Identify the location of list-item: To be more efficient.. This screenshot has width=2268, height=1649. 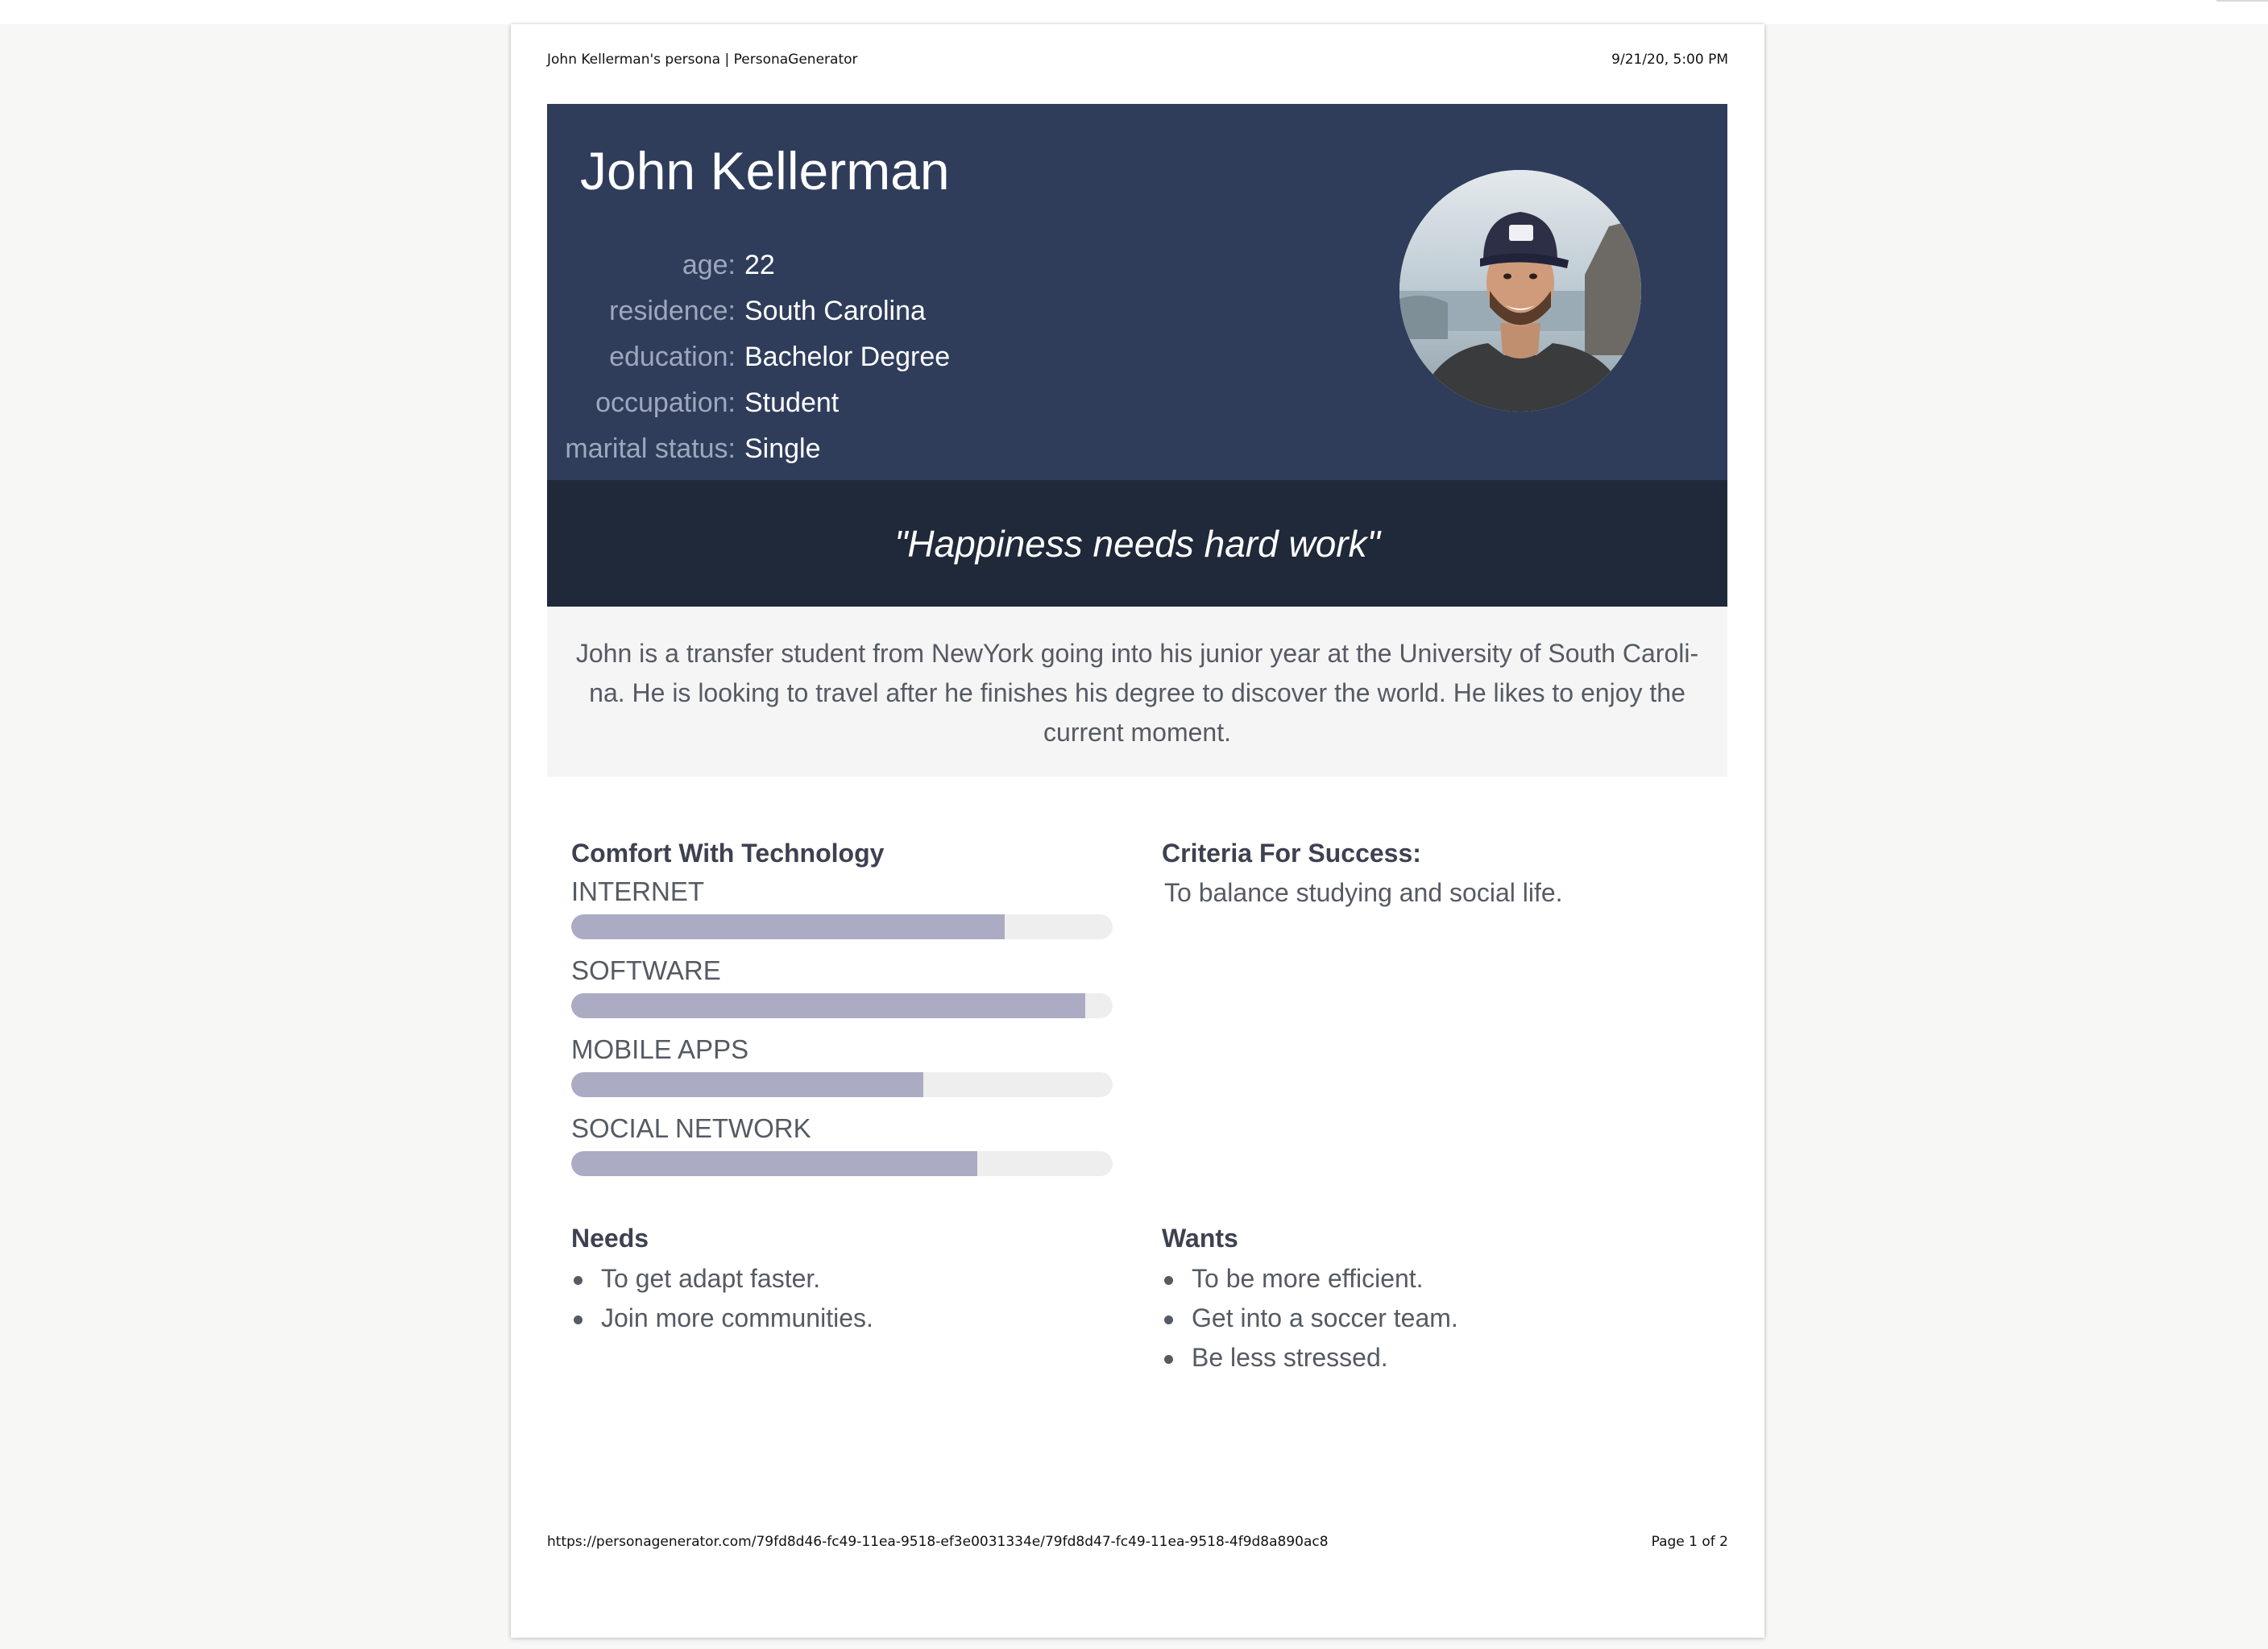
(1310, 1279).